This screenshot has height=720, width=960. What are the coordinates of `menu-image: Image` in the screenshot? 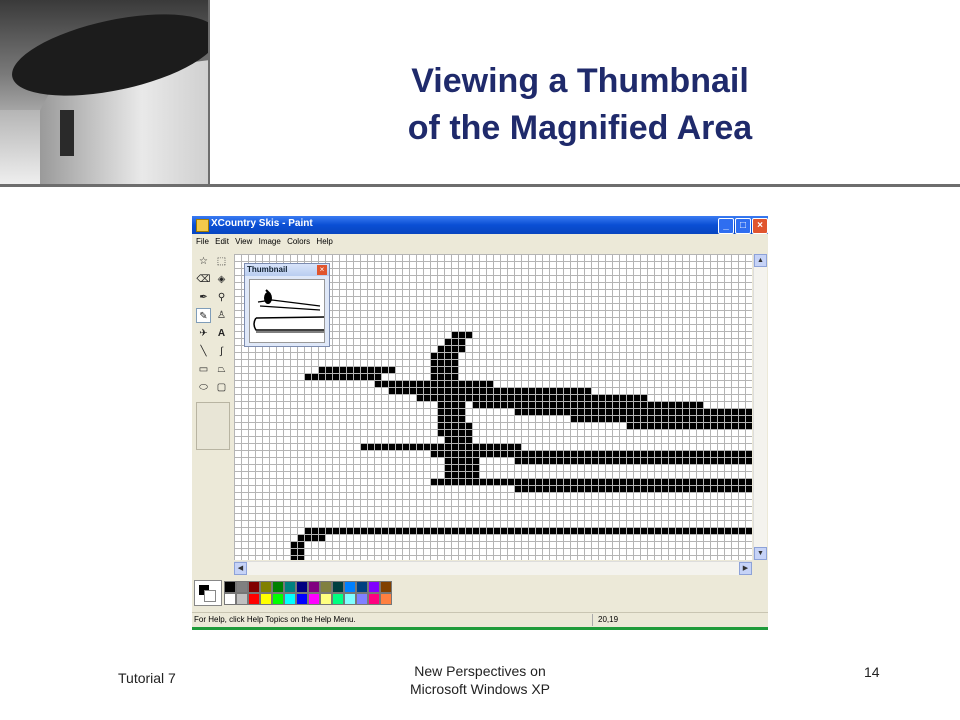 It's located at (270, 242).